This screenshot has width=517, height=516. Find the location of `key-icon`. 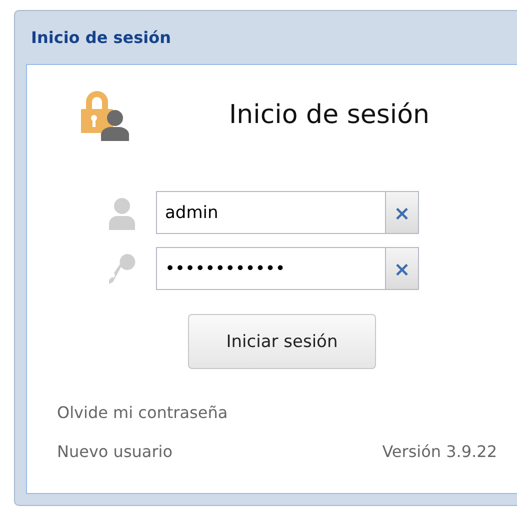

key-icon is located at coordinates (122, 269).